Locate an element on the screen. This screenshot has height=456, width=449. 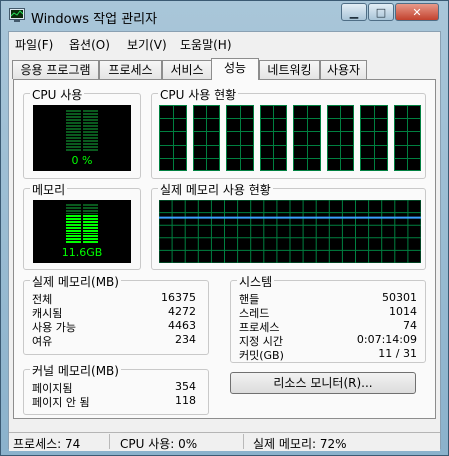
stat-label: 여유 is located at coordinates (42, 341).